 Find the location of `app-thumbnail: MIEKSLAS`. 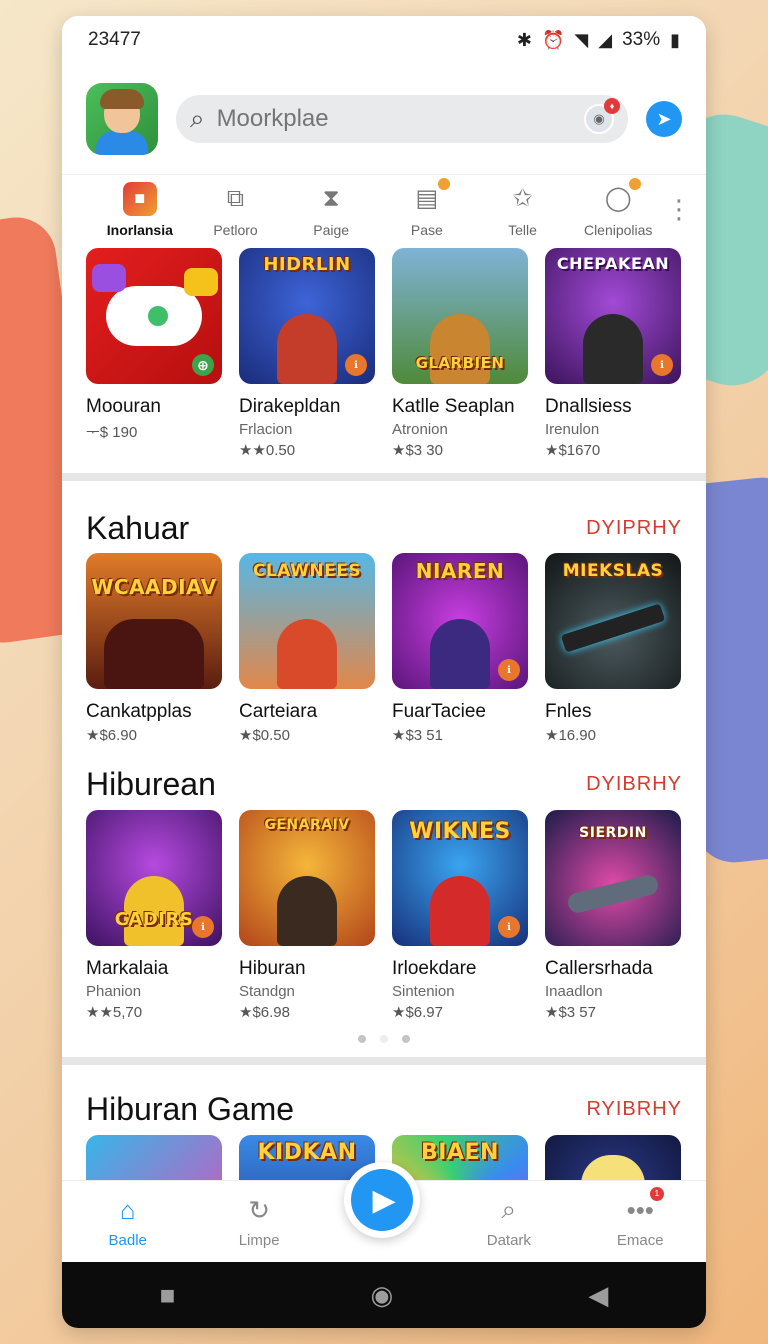

app-thumbnail: MIEKSLAS is located at coordinates (613, 621).